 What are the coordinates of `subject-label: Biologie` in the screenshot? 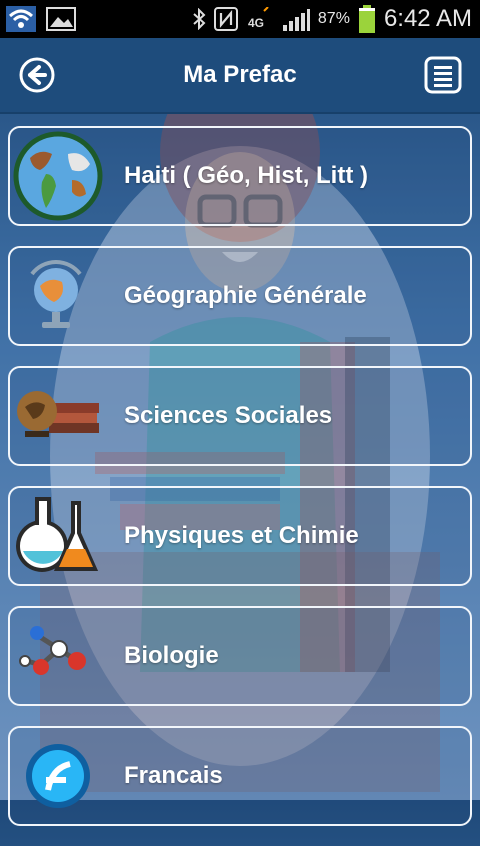 It's located at (171, 655).